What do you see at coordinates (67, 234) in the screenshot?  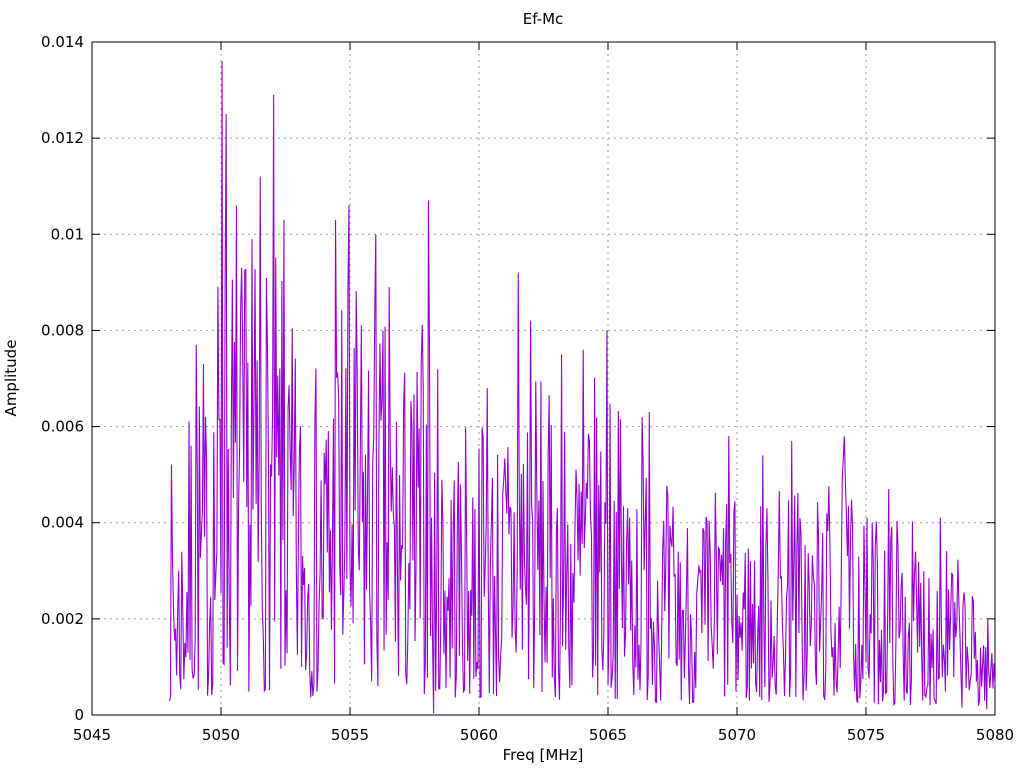 I see `y-tick-label: 0.01` at bounding box center [67, 234].